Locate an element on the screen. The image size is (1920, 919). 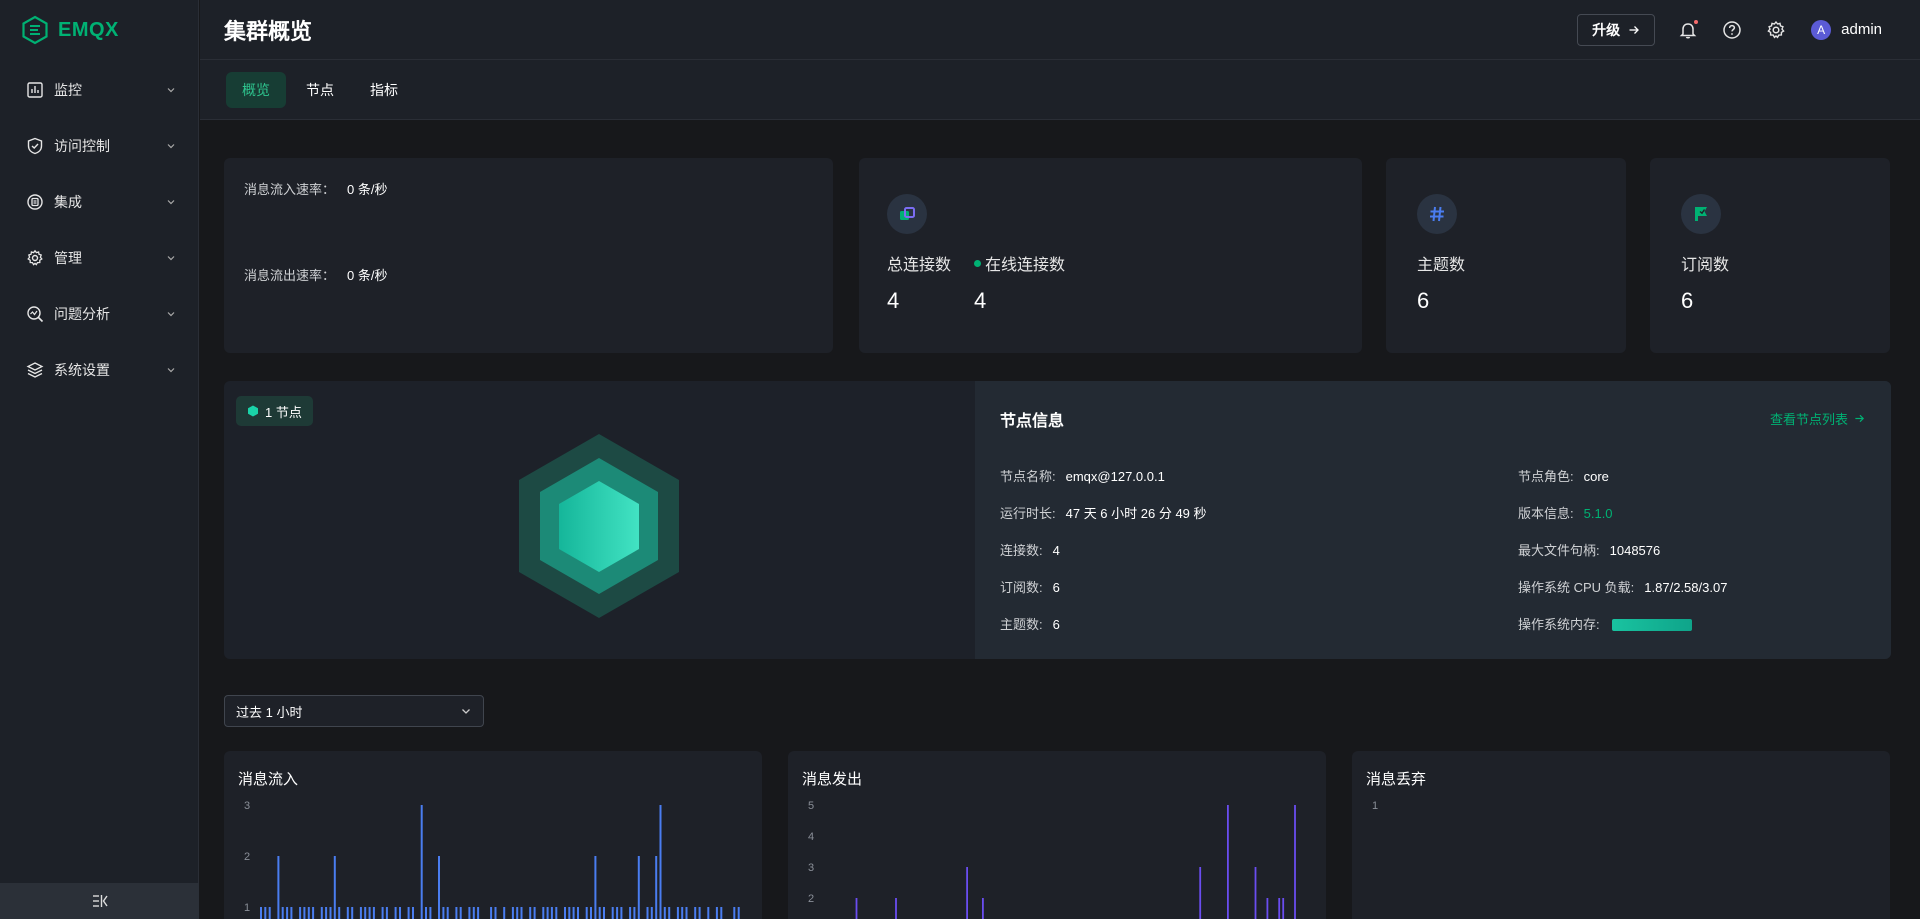
online-connections-label-wrap: 在线连接数 is located at coordinates (1019, 263).